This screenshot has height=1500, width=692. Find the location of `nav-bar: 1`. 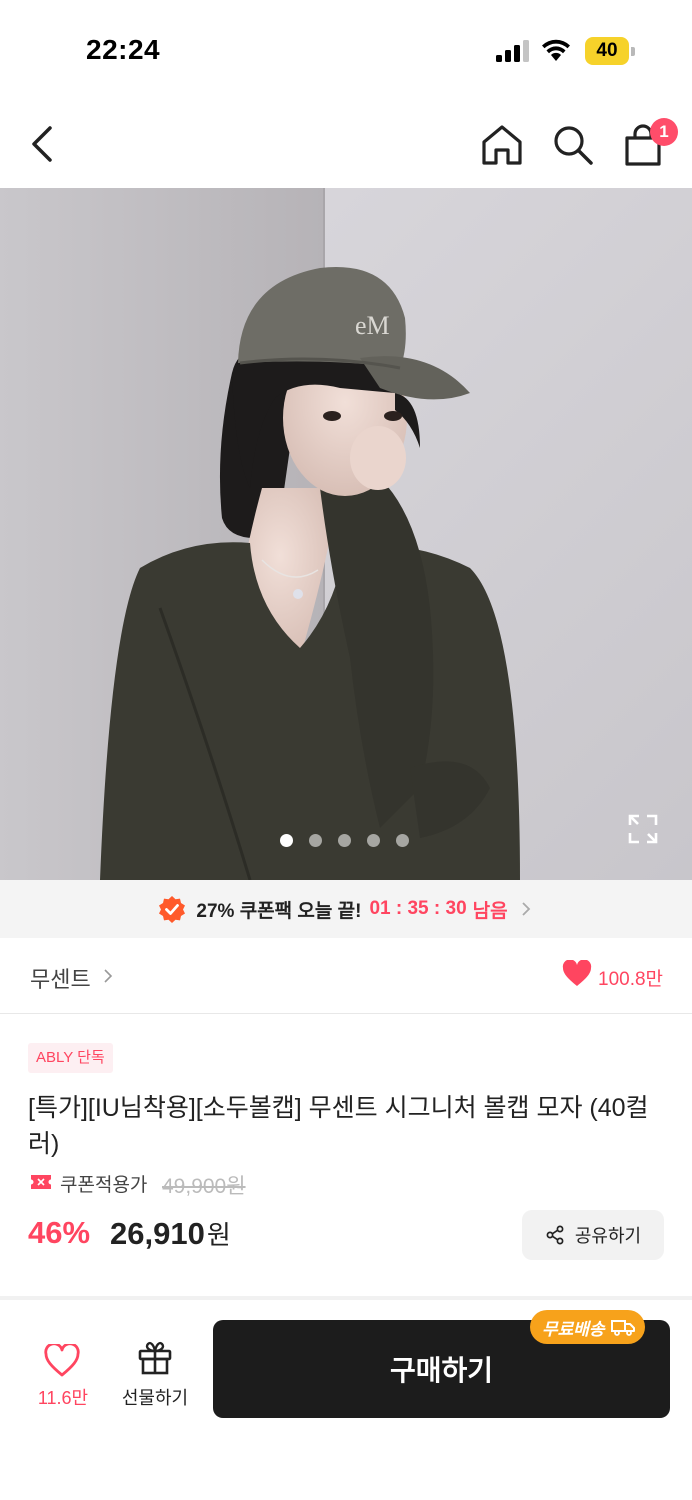

nav-bar: 1 is located at coordinates (346, 144).